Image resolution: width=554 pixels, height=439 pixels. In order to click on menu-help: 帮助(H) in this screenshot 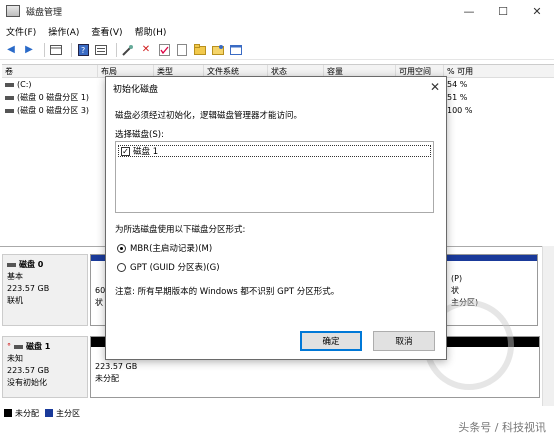, I will do `click(151, 31)`.